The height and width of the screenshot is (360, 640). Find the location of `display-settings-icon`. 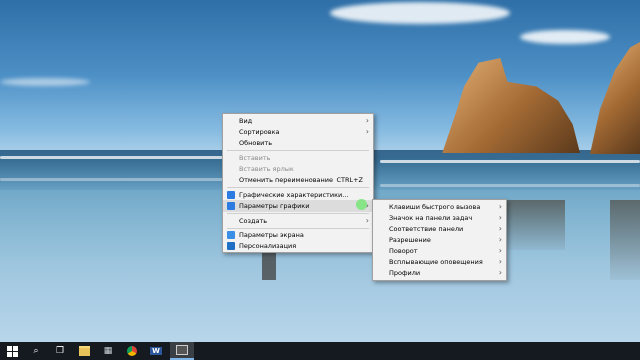

display-settings-icon is located at coordinates (231, 235).